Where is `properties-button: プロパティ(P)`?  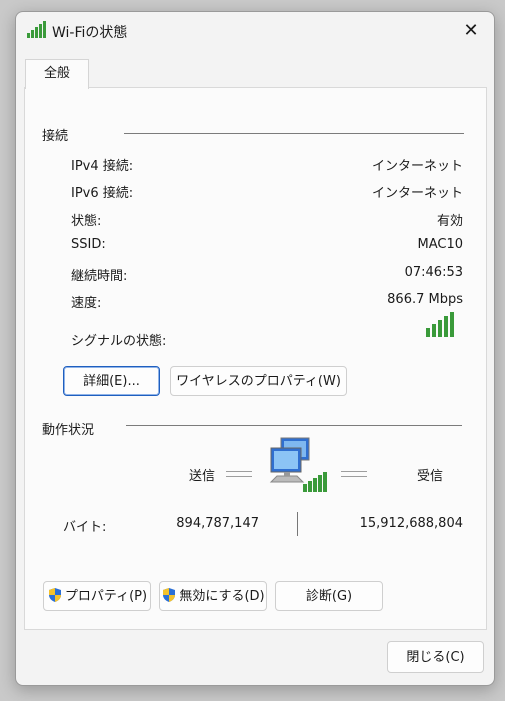 properties-button: プロパティ(P) is located at coordinates (97, 596).